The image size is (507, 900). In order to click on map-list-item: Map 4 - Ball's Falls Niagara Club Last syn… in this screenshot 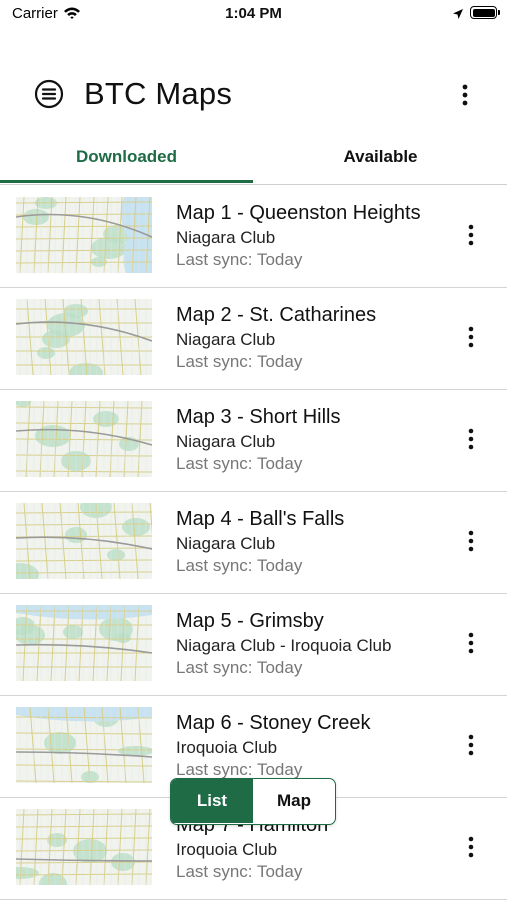, I will do `click(253, 543)`.